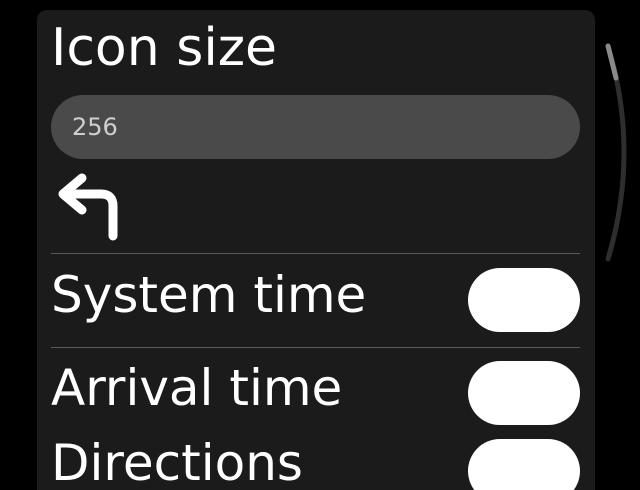 Image resolution: width=640 pixels, height=490 pixels. What do you see at coordinates (197, 388) in the screenshot?
I see `arrival-time-label: Arrival time` at bounding box center [197, 388].